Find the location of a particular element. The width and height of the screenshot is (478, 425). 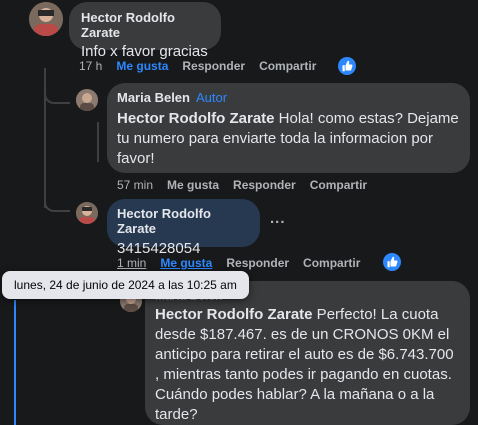

comment-actions: 17 h Me gusta Responder Compartir is located at coordinates (204, 66).